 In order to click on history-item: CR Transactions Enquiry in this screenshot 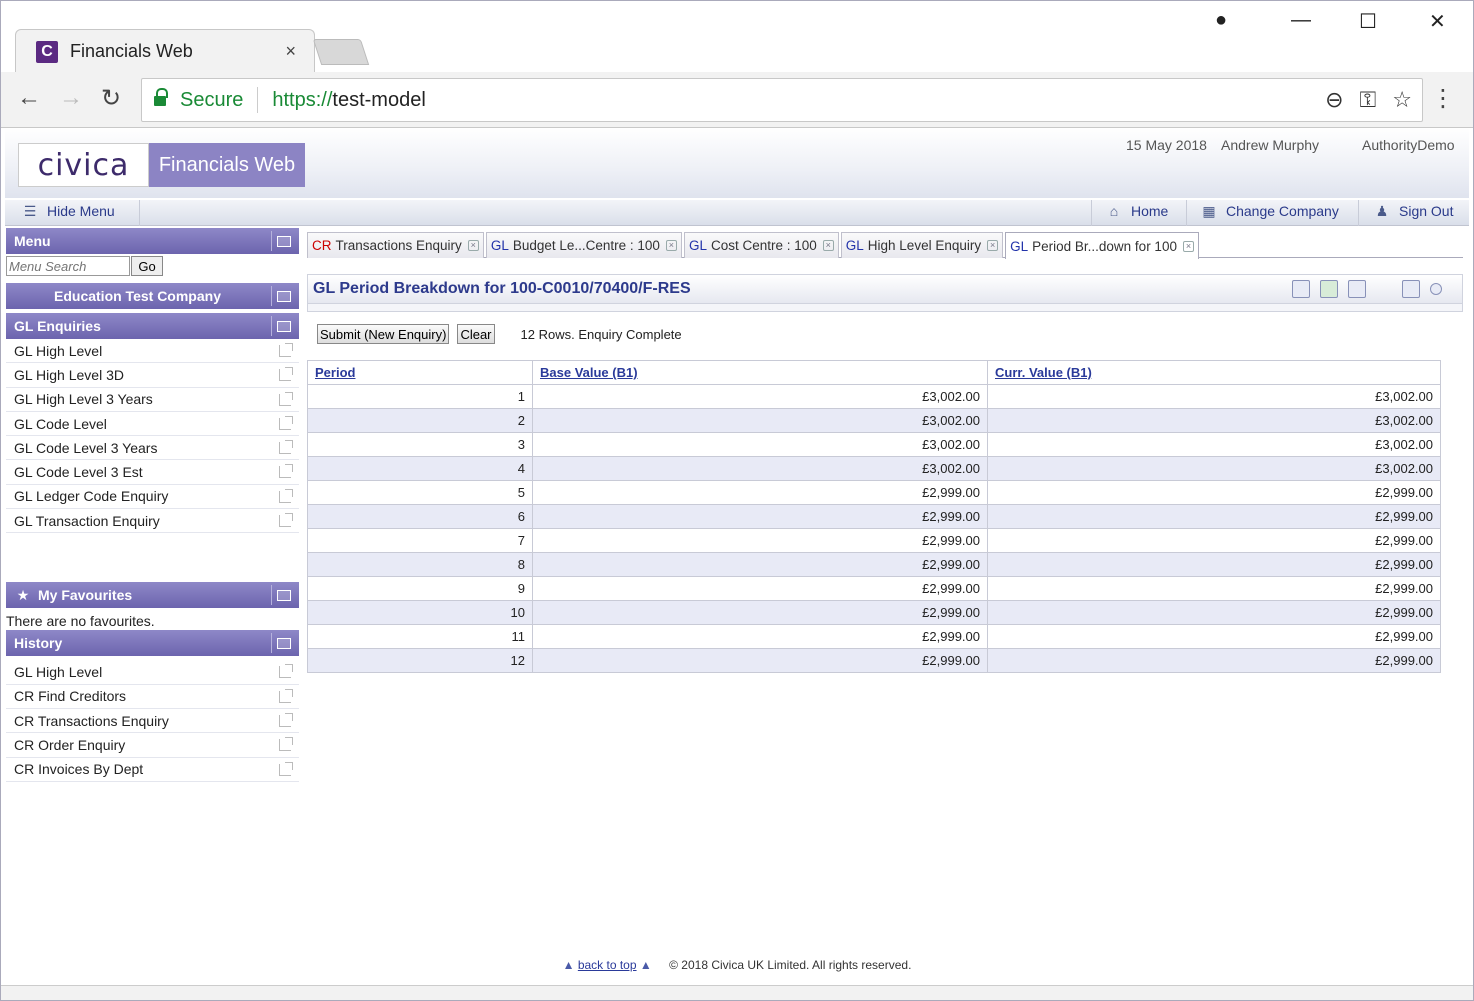, I will do `click(152, 721)`.